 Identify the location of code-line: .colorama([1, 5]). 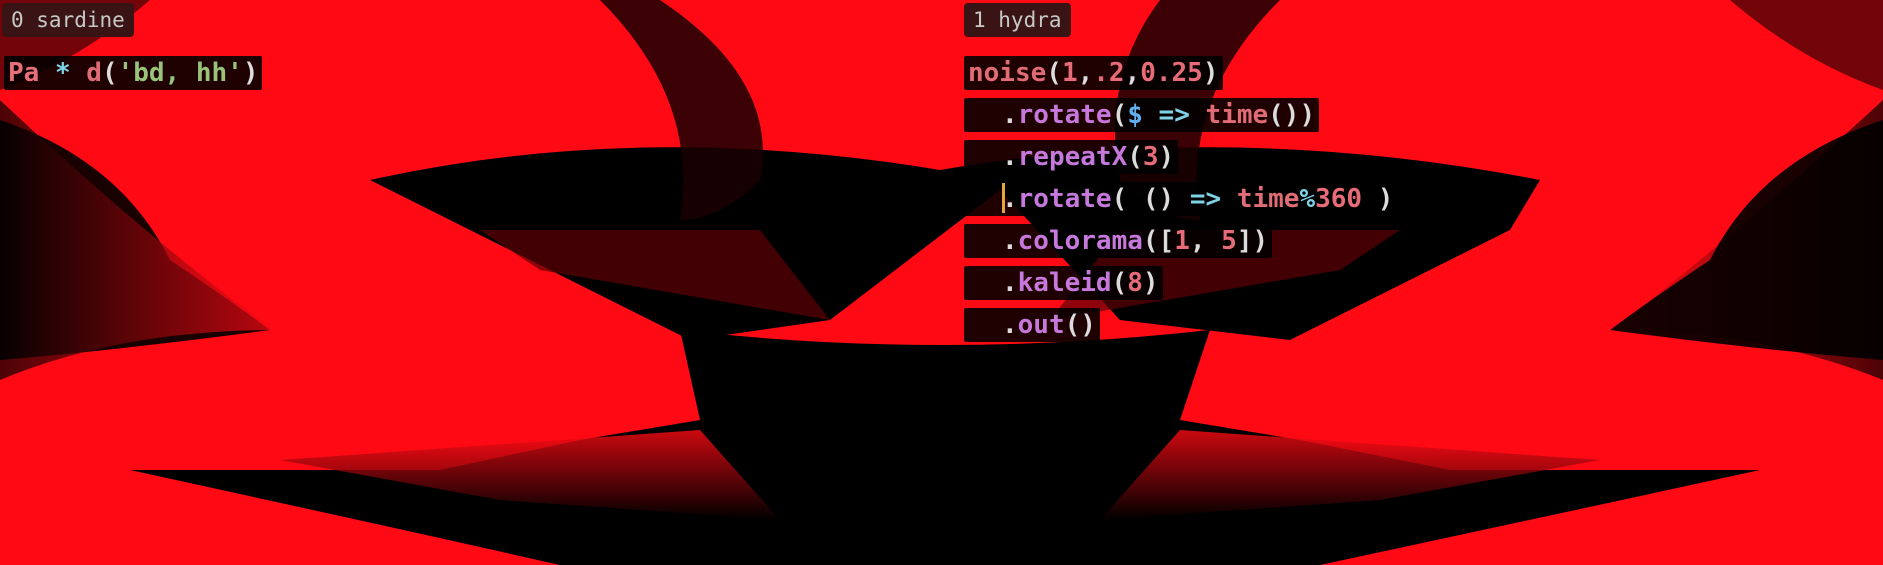
(1180, 241).